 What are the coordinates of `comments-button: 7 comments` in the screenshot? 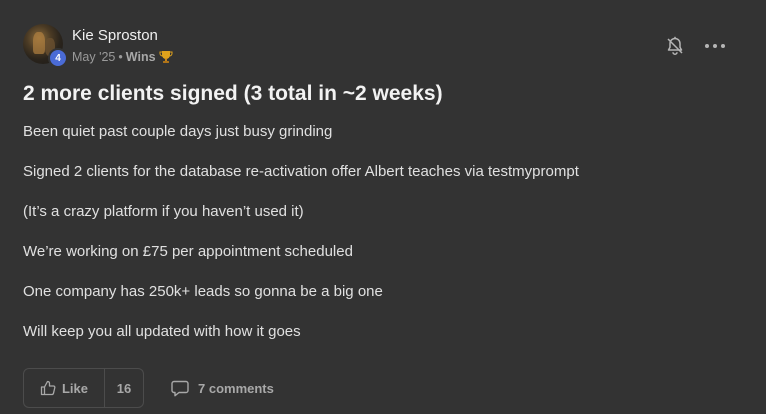 It's located at (222, 388).